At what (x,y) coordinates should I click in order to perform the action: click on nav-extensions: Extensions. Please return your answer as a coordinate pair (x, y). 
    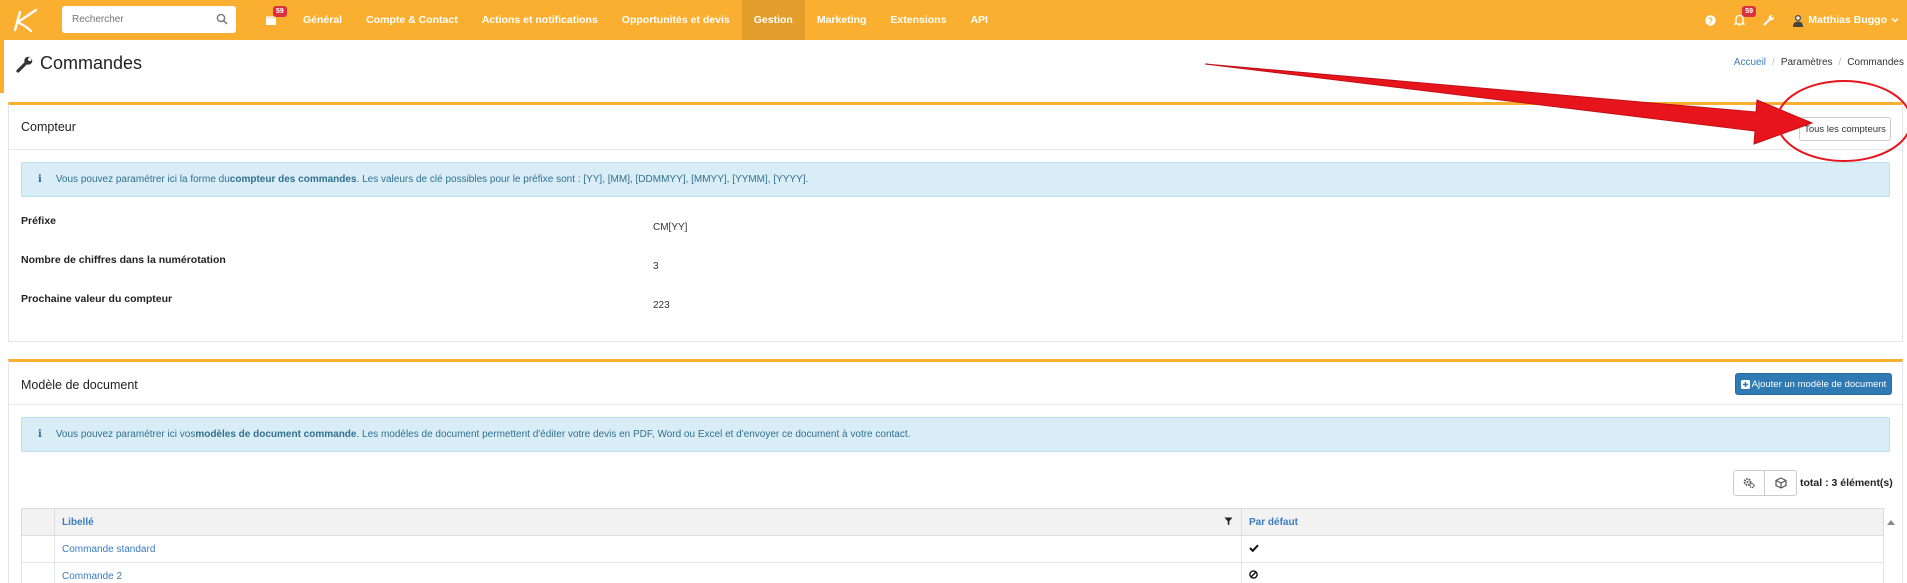
    Looking at the image, I should click on (918, 20).